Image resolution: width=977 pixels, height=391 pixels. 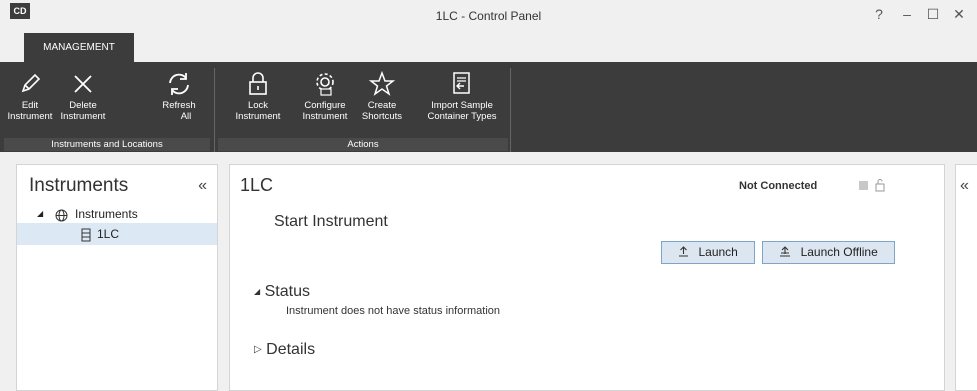 I want to click on configure-instrument-button: Configure Instrument, so click(x=325, y=100).